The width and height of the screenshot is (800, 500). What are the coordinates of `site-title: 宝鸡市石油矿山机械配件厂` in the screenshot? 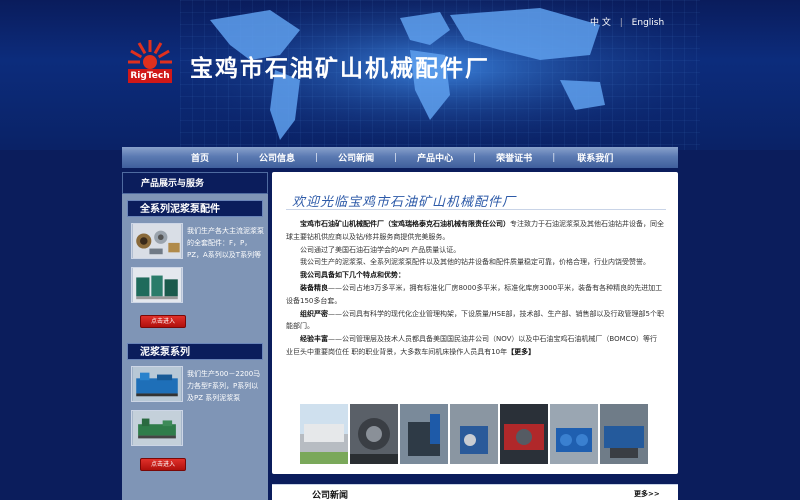 It's located at (340, 69).